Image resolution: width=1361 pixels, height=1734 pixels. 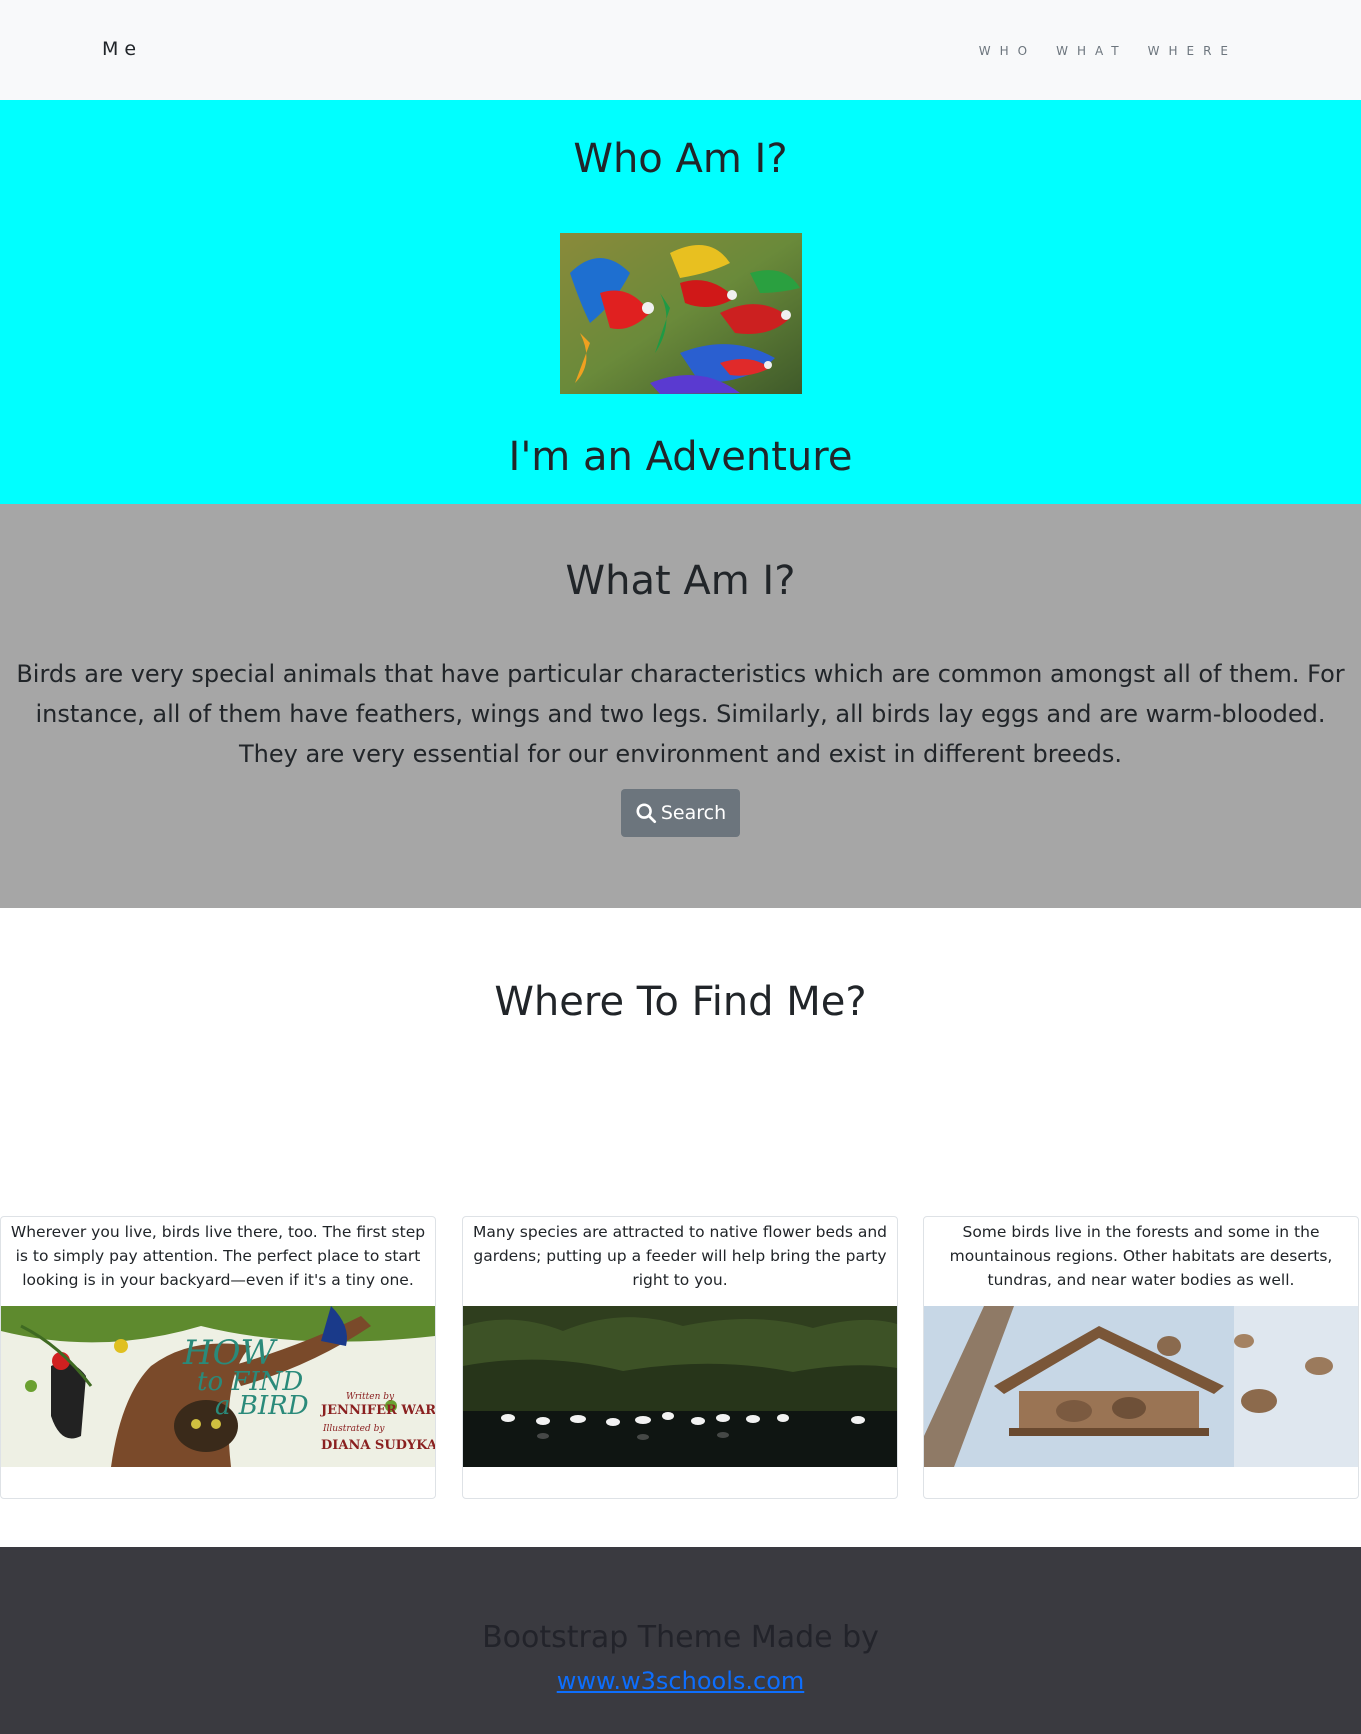 I want to click on what-title: What Am I?, so click(x=680, y=581).